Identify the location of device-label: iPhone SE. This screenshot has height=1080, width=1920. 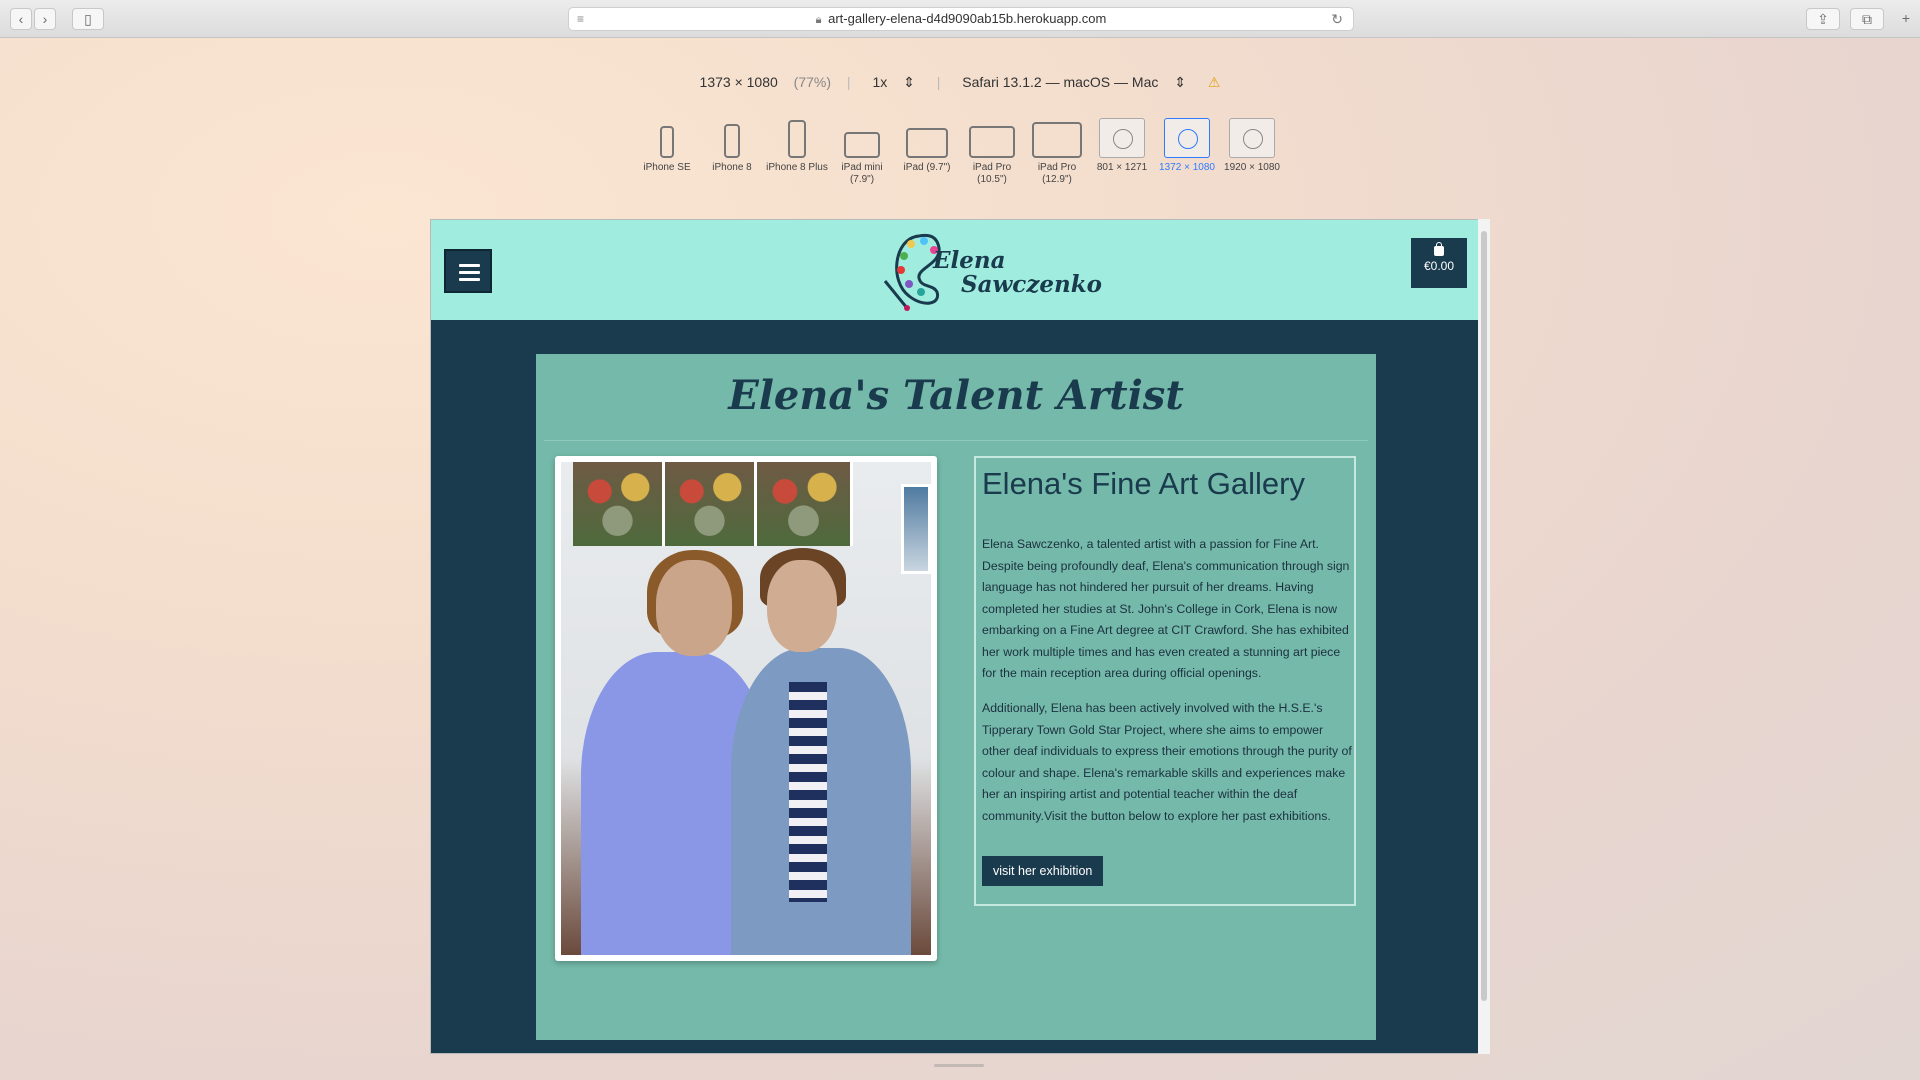
(667, 167).